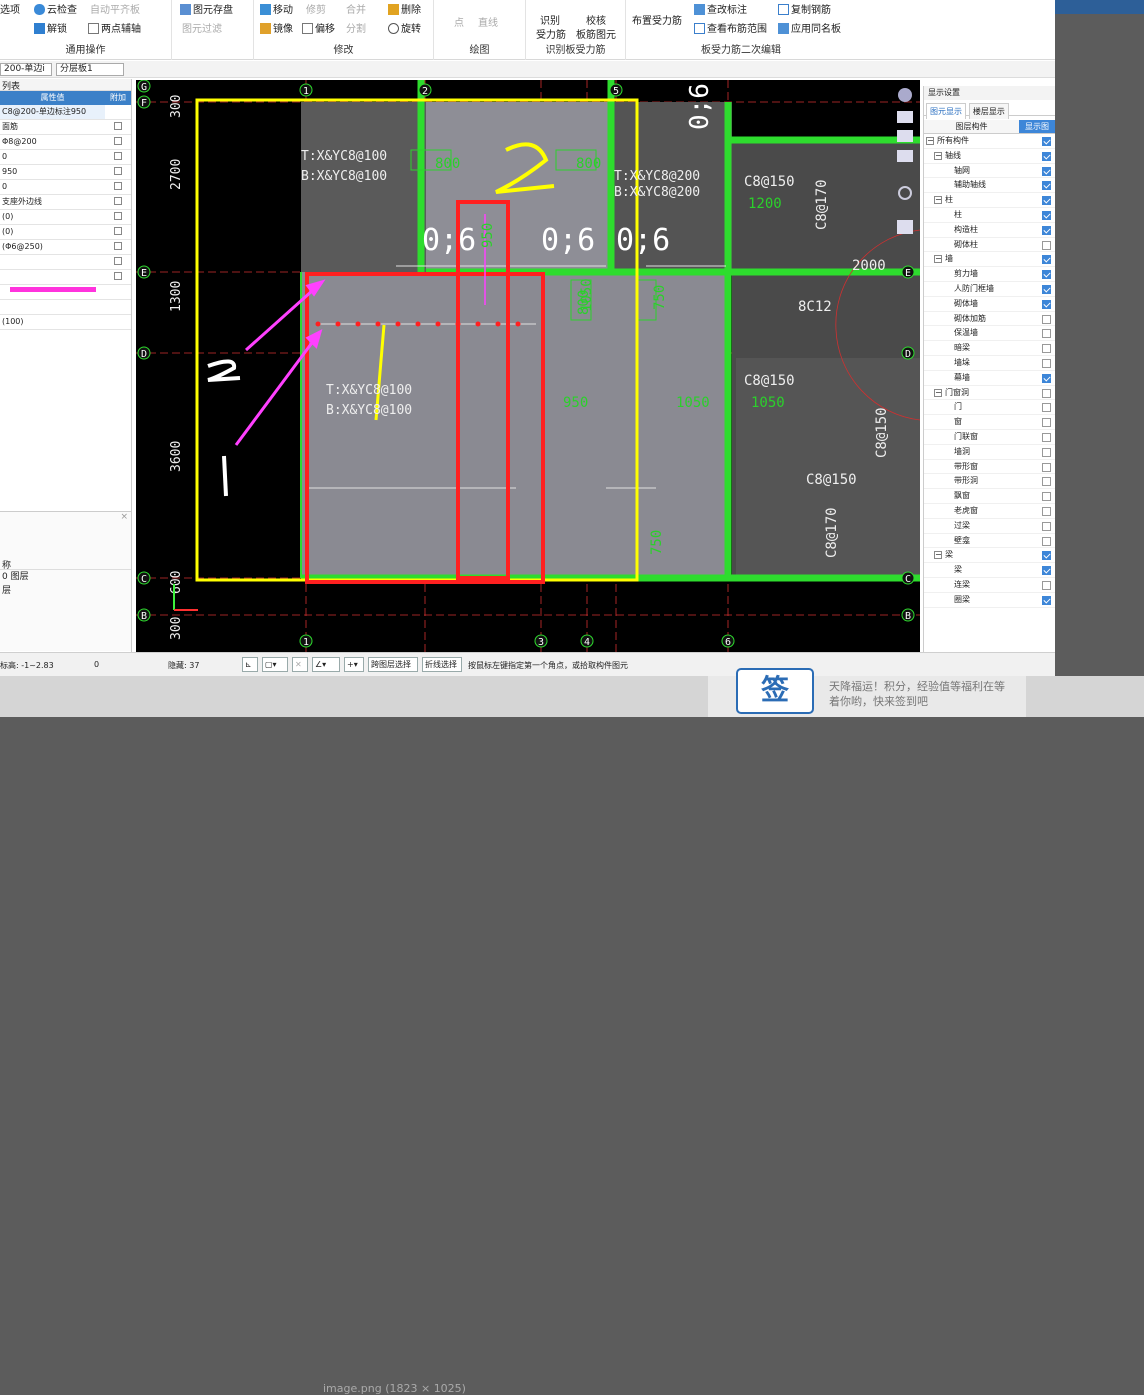  What do you see at coordinates (989, 408) in the screenshot?
I see `display-row: 门` at bounding box center [989, 408].